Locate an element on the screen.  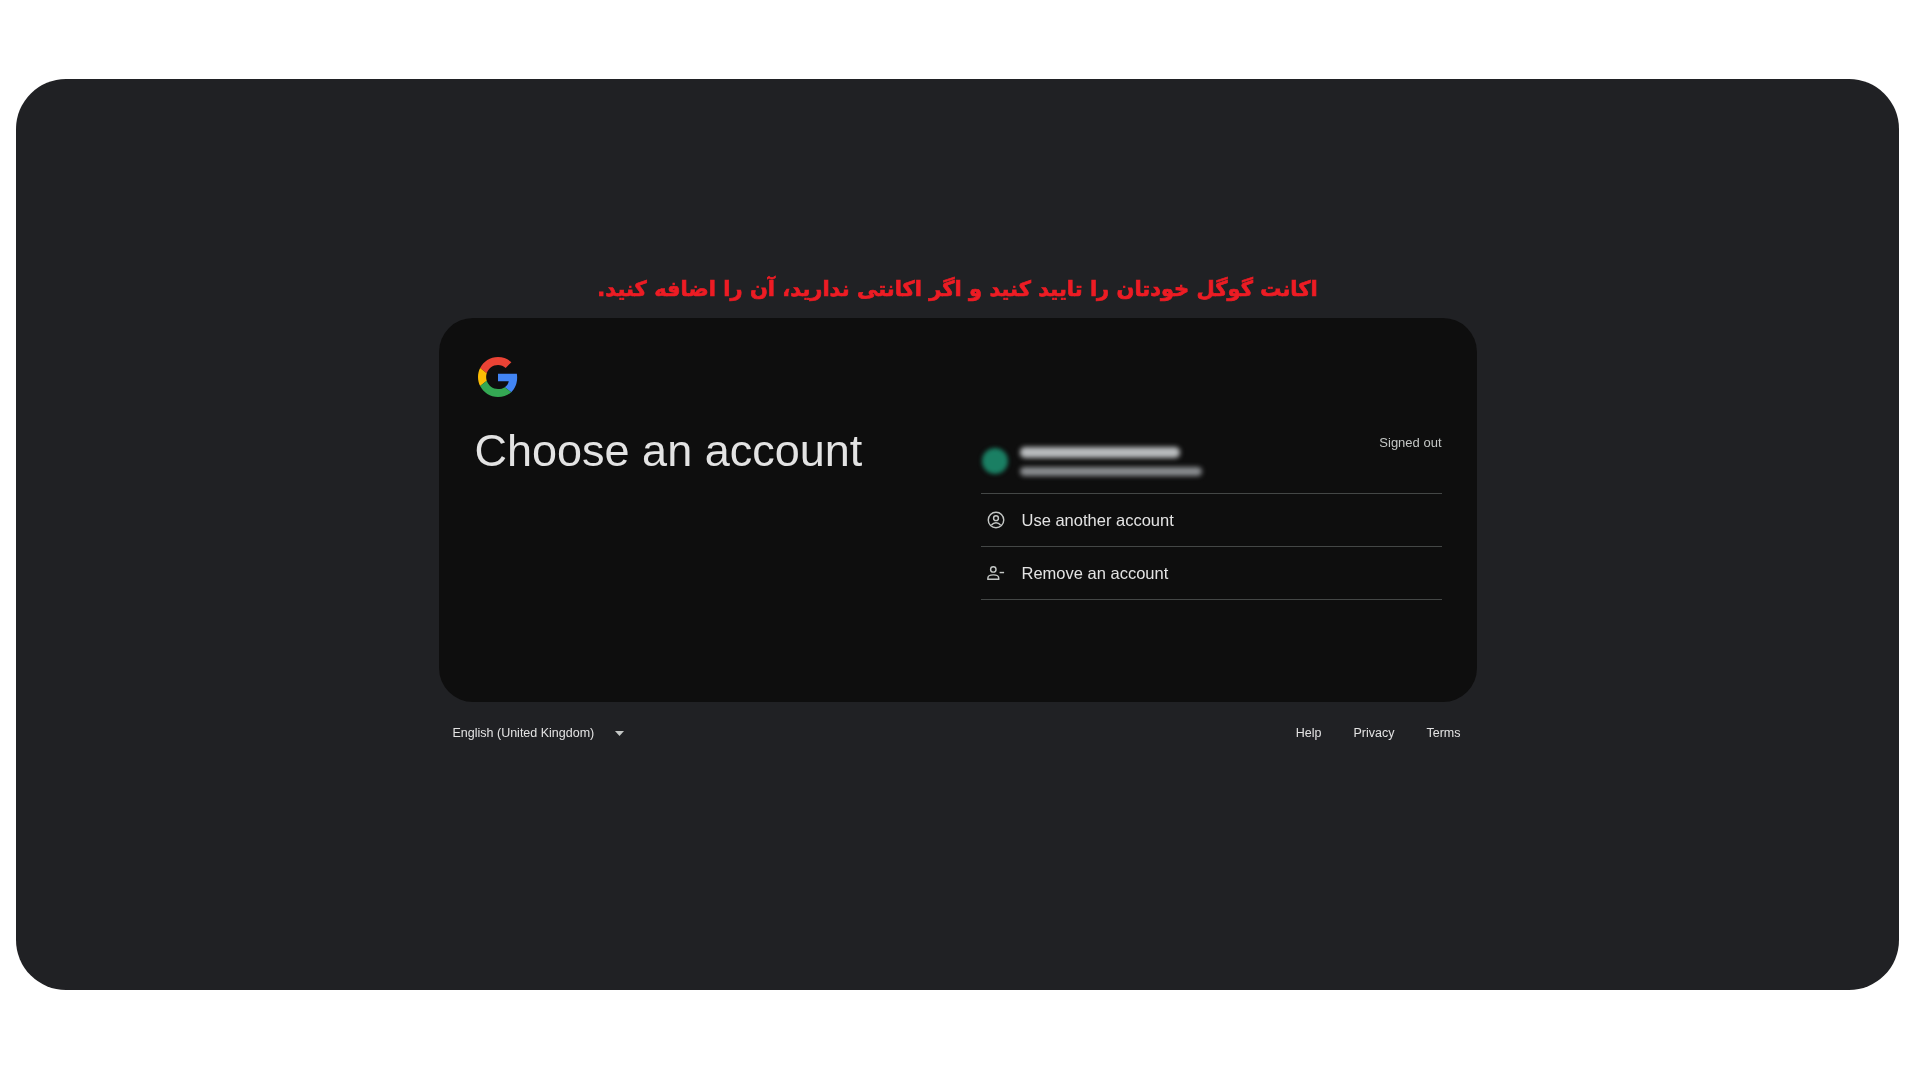
caret-icon is located at coordinates (620, 733).